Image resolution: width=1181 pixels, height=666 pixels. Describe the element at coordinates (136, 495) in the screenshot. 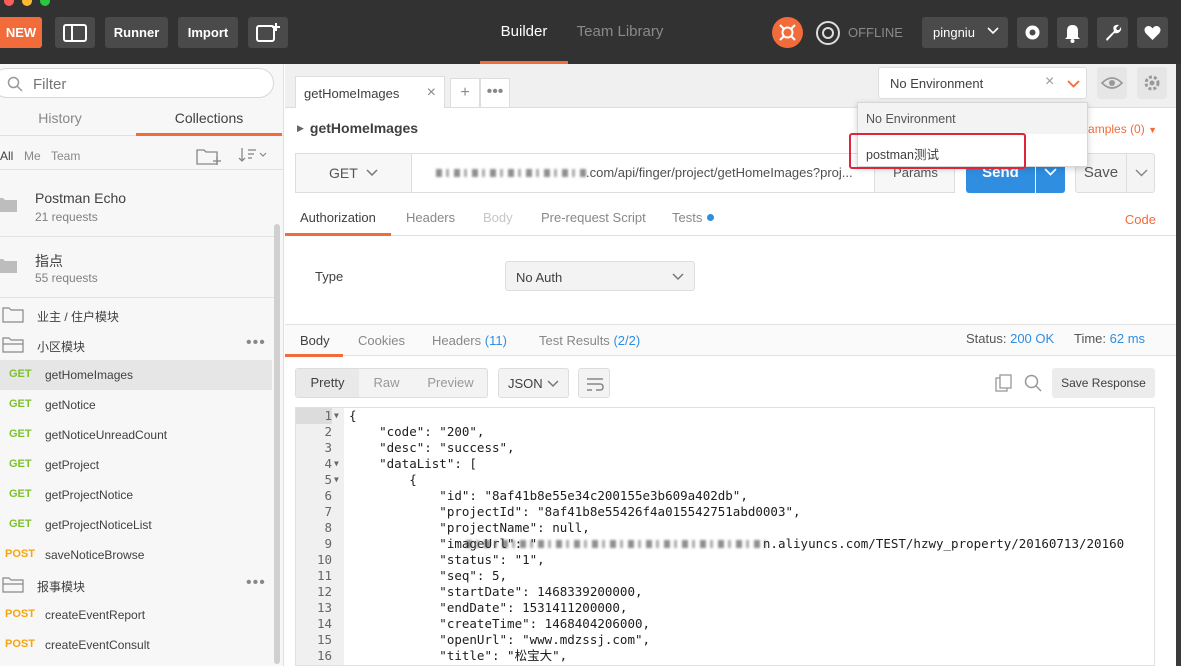

I see `request-item: GET getProjectNotice` at that location.